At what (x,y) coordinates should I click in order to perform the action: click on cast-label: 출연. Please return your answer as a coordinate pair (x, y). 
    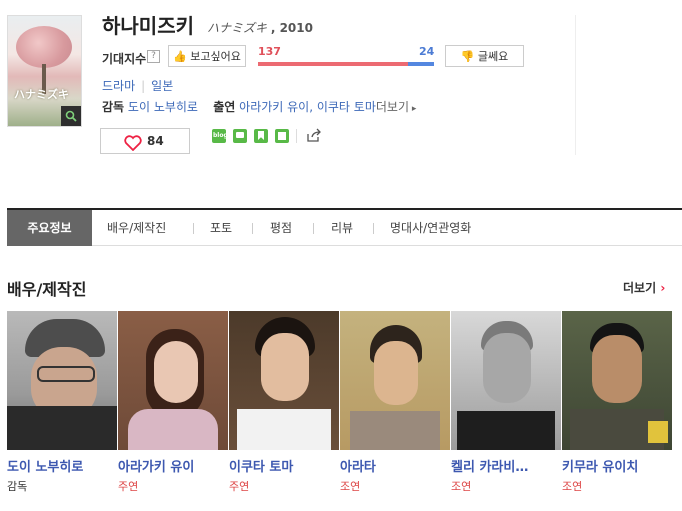
    Looking at the image, I should click on (224, 107).